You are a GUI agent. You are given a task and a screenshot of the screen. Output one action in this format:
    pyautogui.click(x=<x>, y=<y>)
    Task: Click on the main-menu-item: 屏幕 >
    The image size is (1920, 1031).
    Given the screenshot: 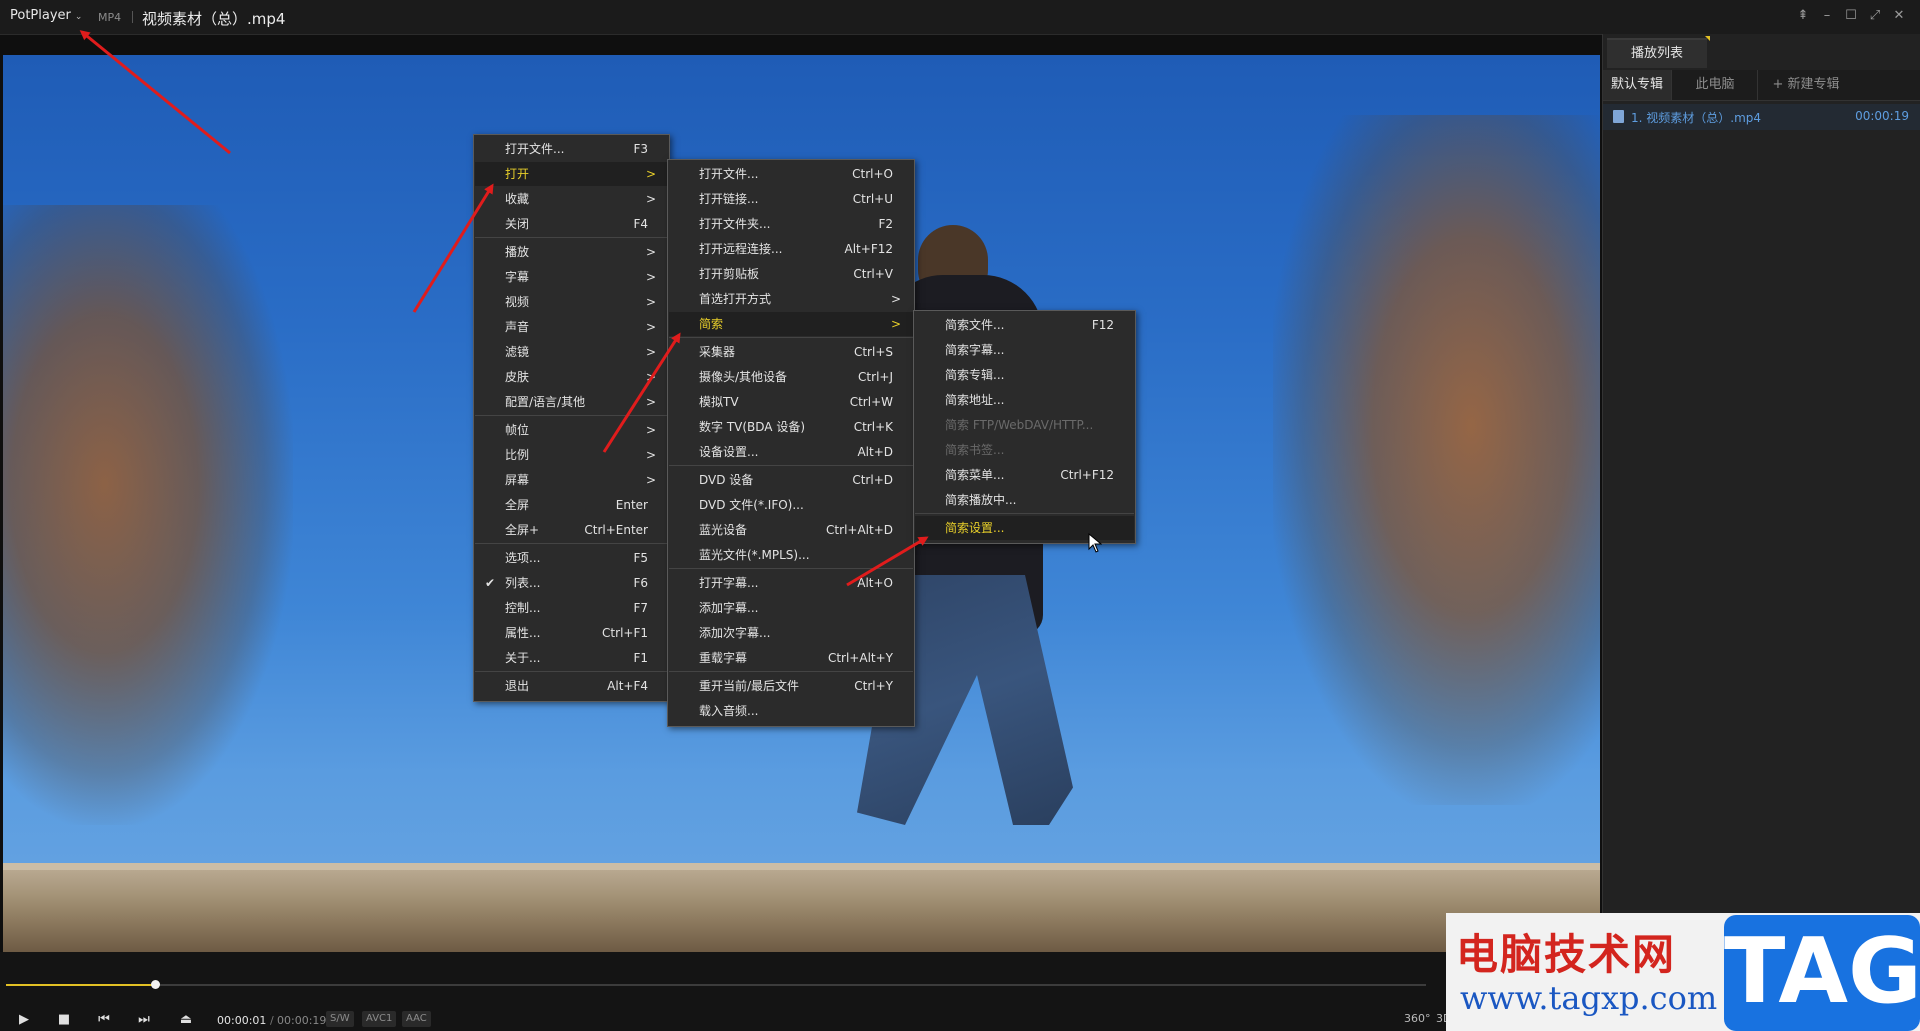 What is the action you would take?
    pyautogui.click(x=571, y=480)
    